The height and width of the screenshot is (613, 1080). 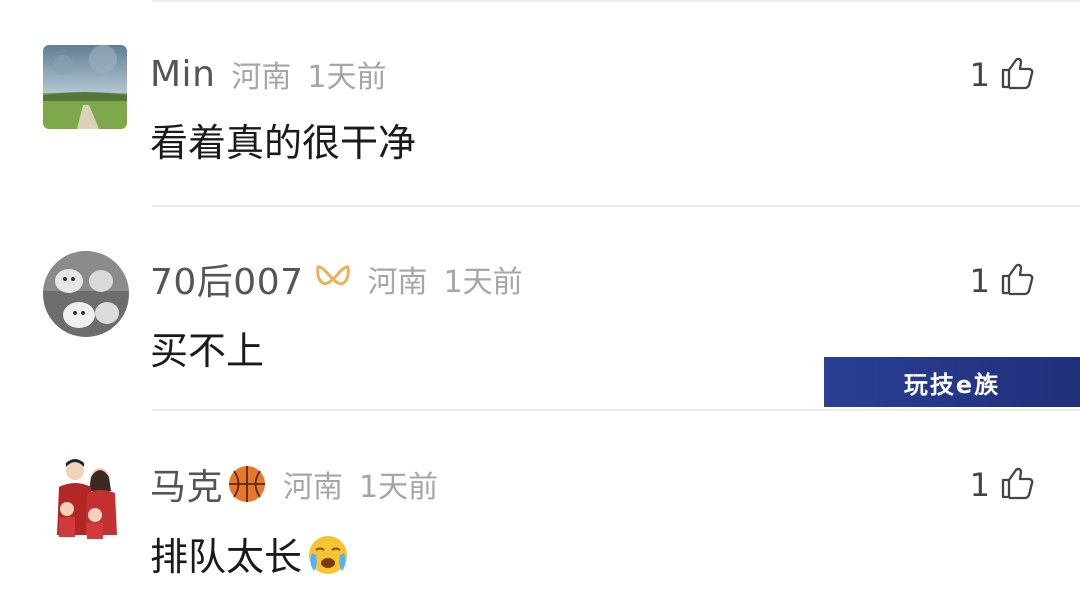 I want to click on watermark-logo: 玩技e族, so click(x=952, y=382).